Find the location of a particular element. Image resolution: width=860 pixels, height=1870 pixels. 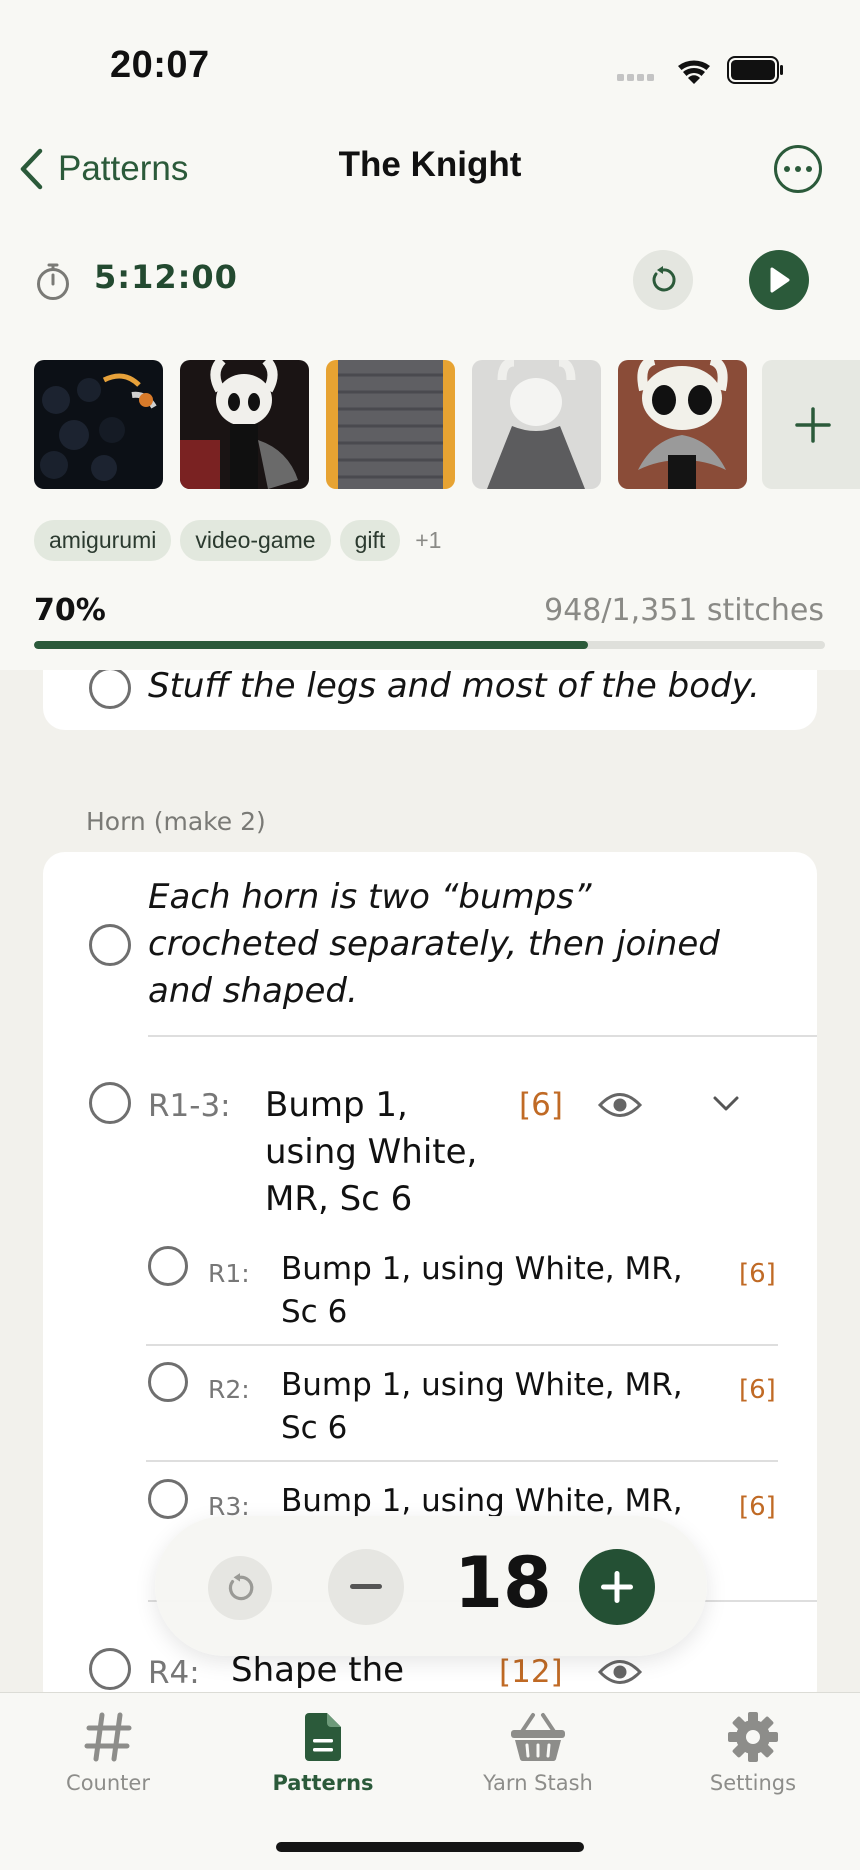

tab-settings: Settings is located at coordinates (753, 1753).